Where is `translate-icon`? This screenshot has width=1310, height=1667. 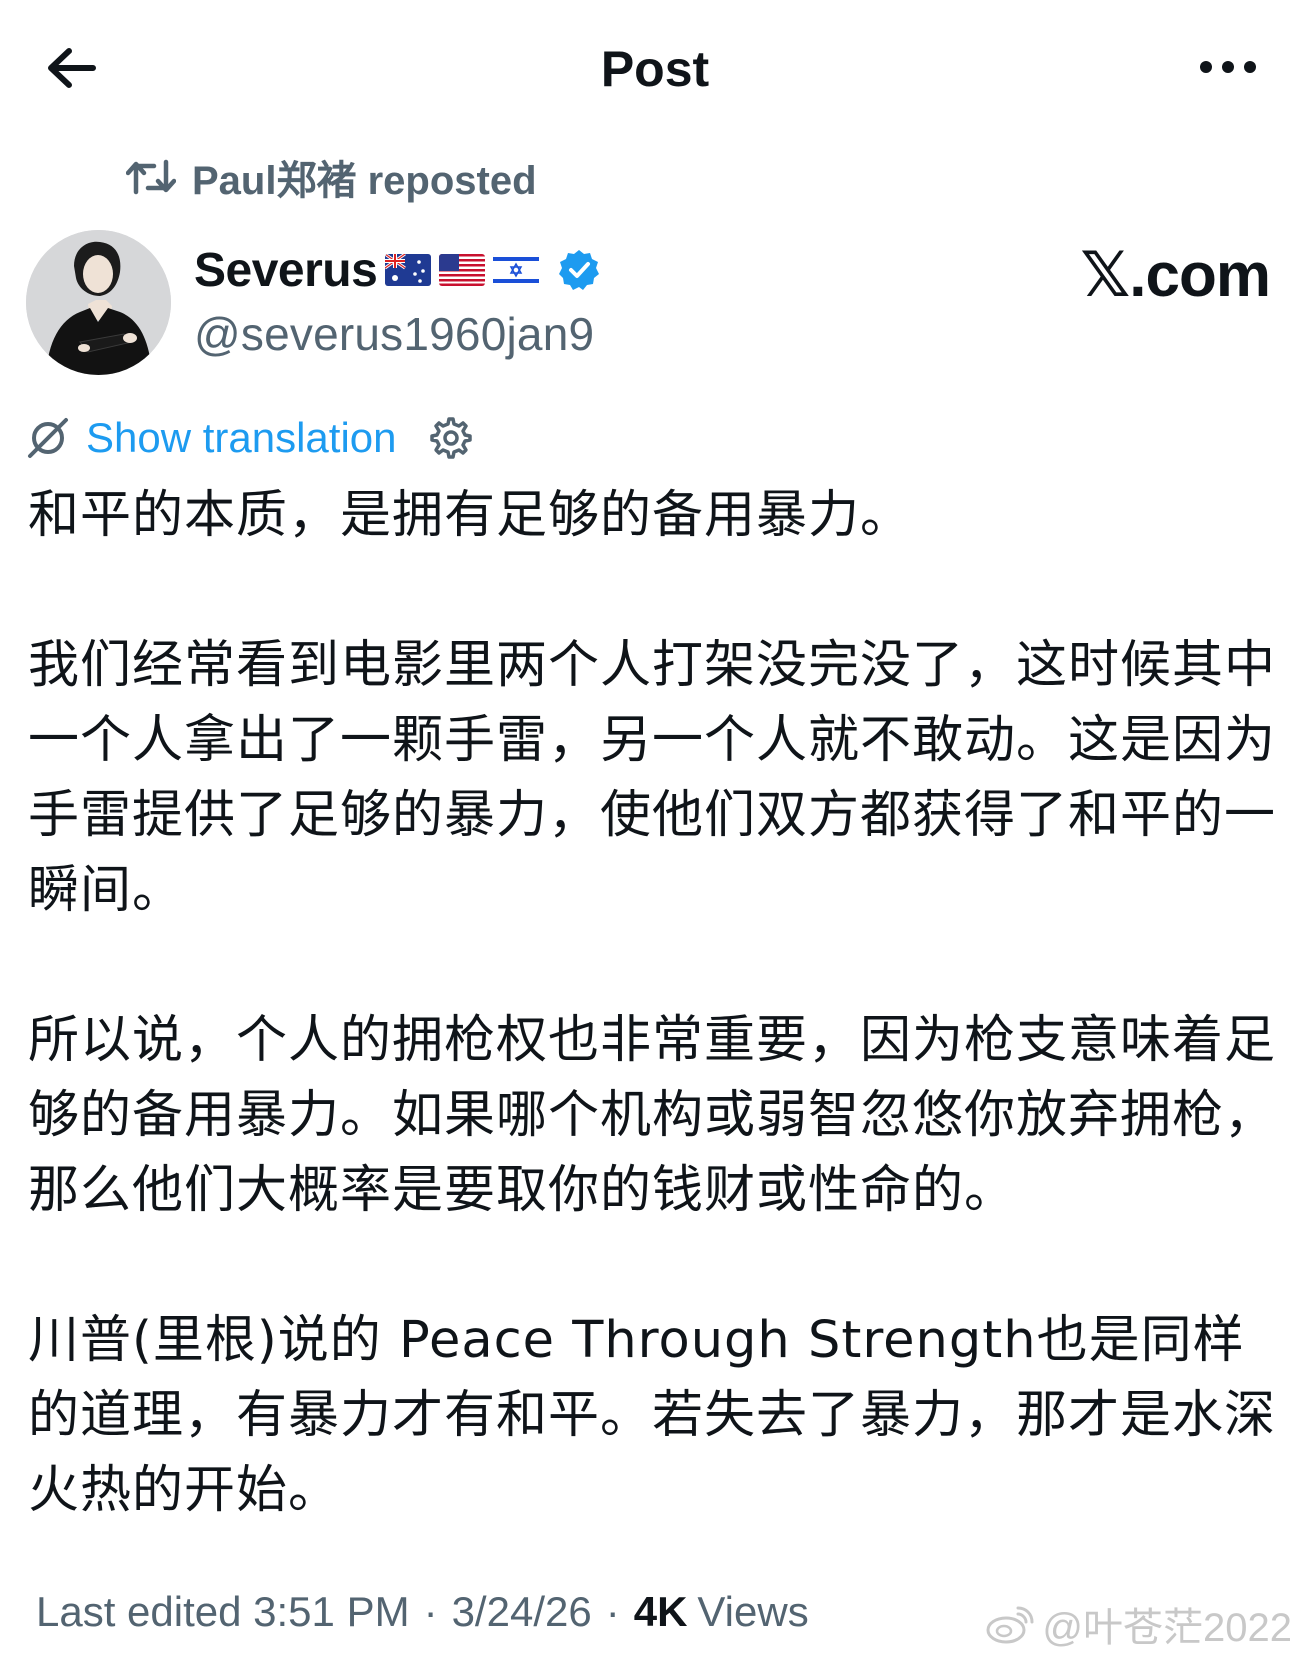 translate-icon is located at coordinates (48, 438).